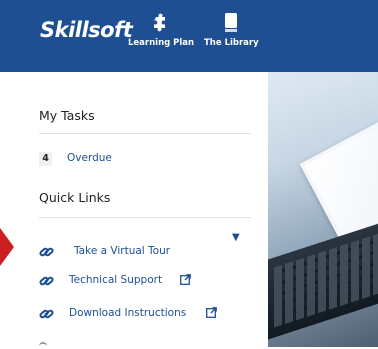 This screenshot has width=378, height=349. I want to click on quick-link-label: Take a Virtual Tour, so click(122, 251).